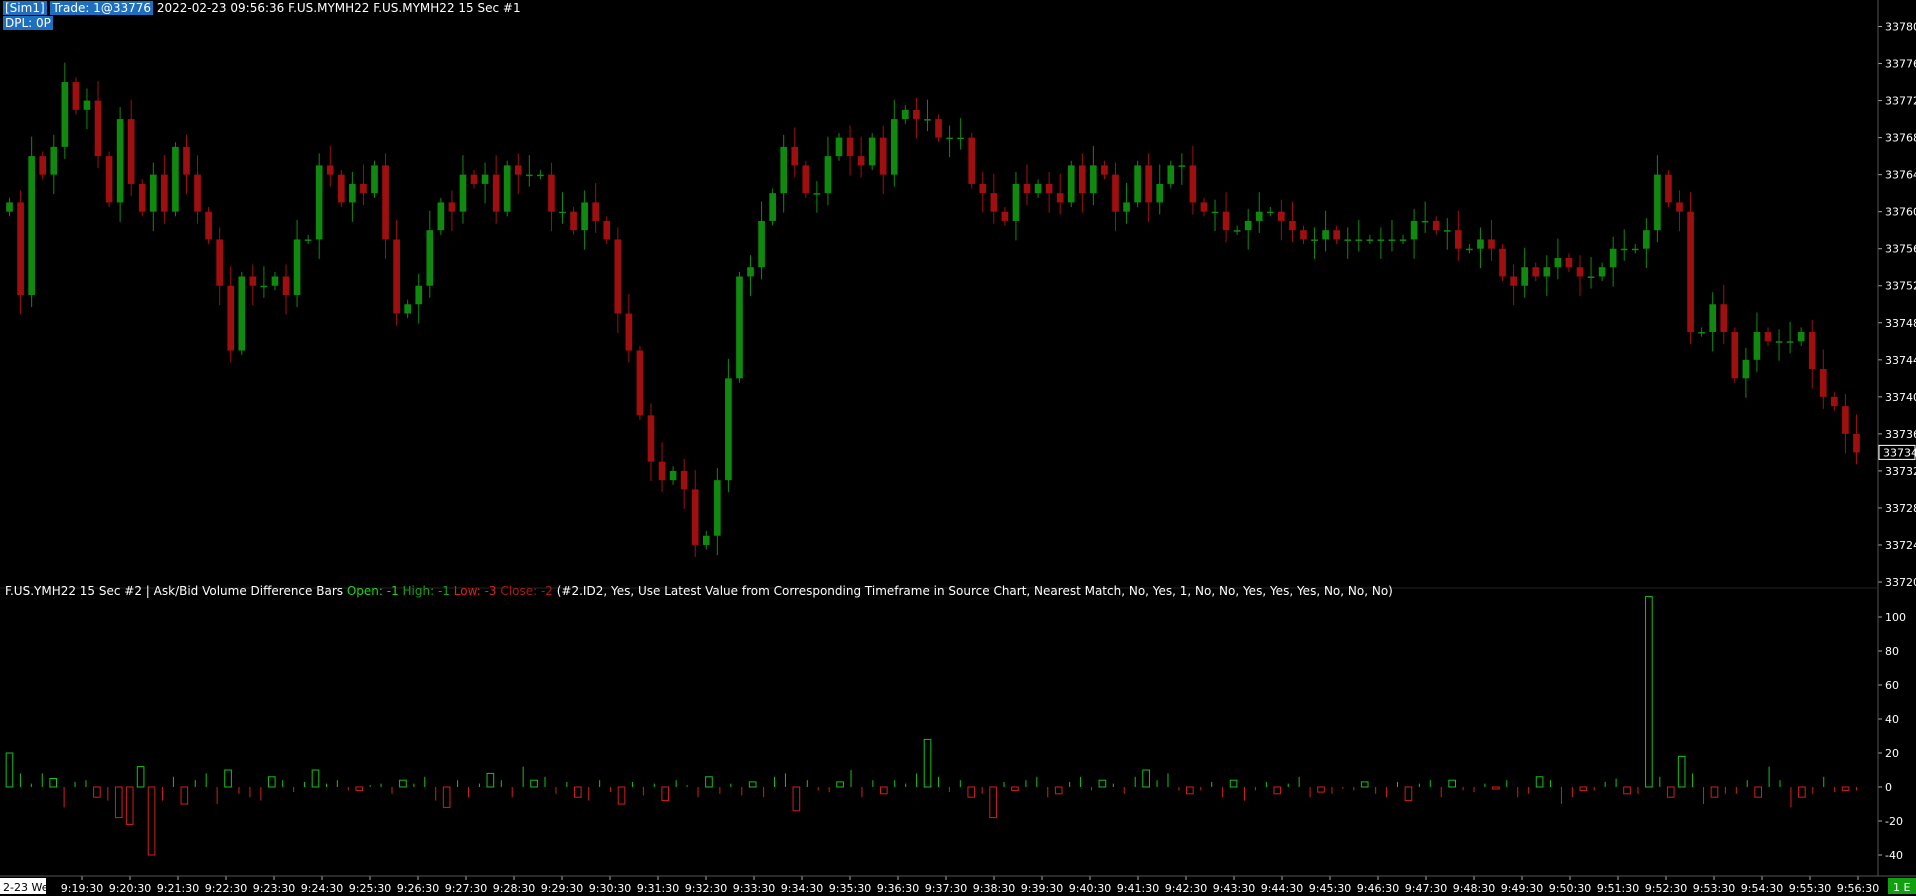 This screenshot has height=896, width=1916. What do you see at coordinates (1900, 508) in the screenshot?
I see `price-tick-label: 33728` at bounding box center [1900, 508].